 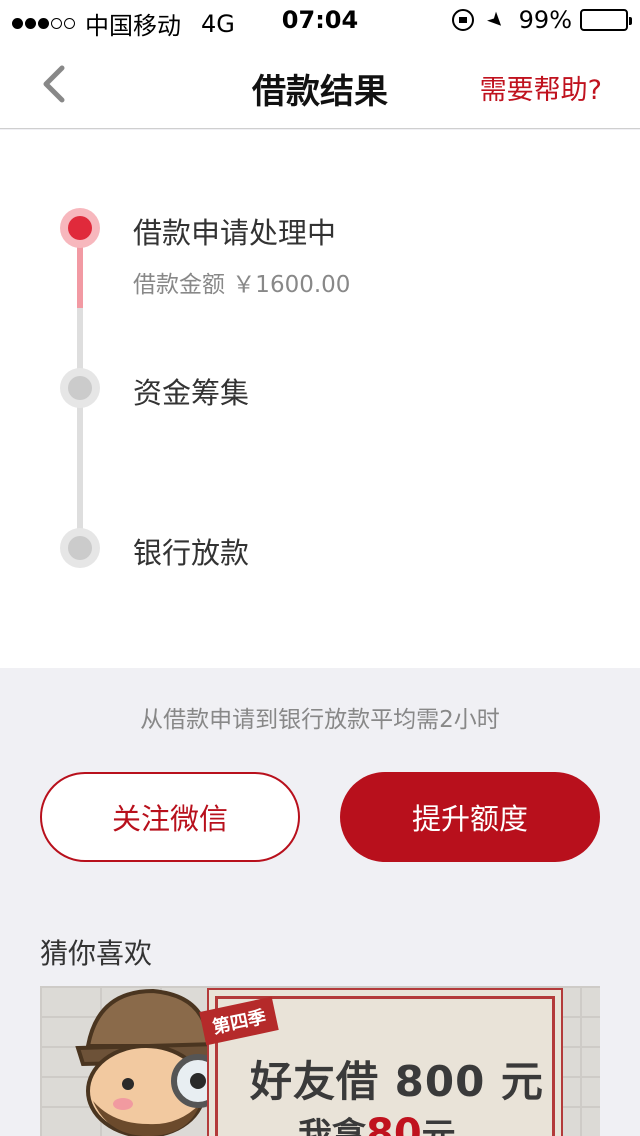 I want to click on promo-banner: 第四季 好友借 800 元 我拿80元, so click(x=320, y=1061).